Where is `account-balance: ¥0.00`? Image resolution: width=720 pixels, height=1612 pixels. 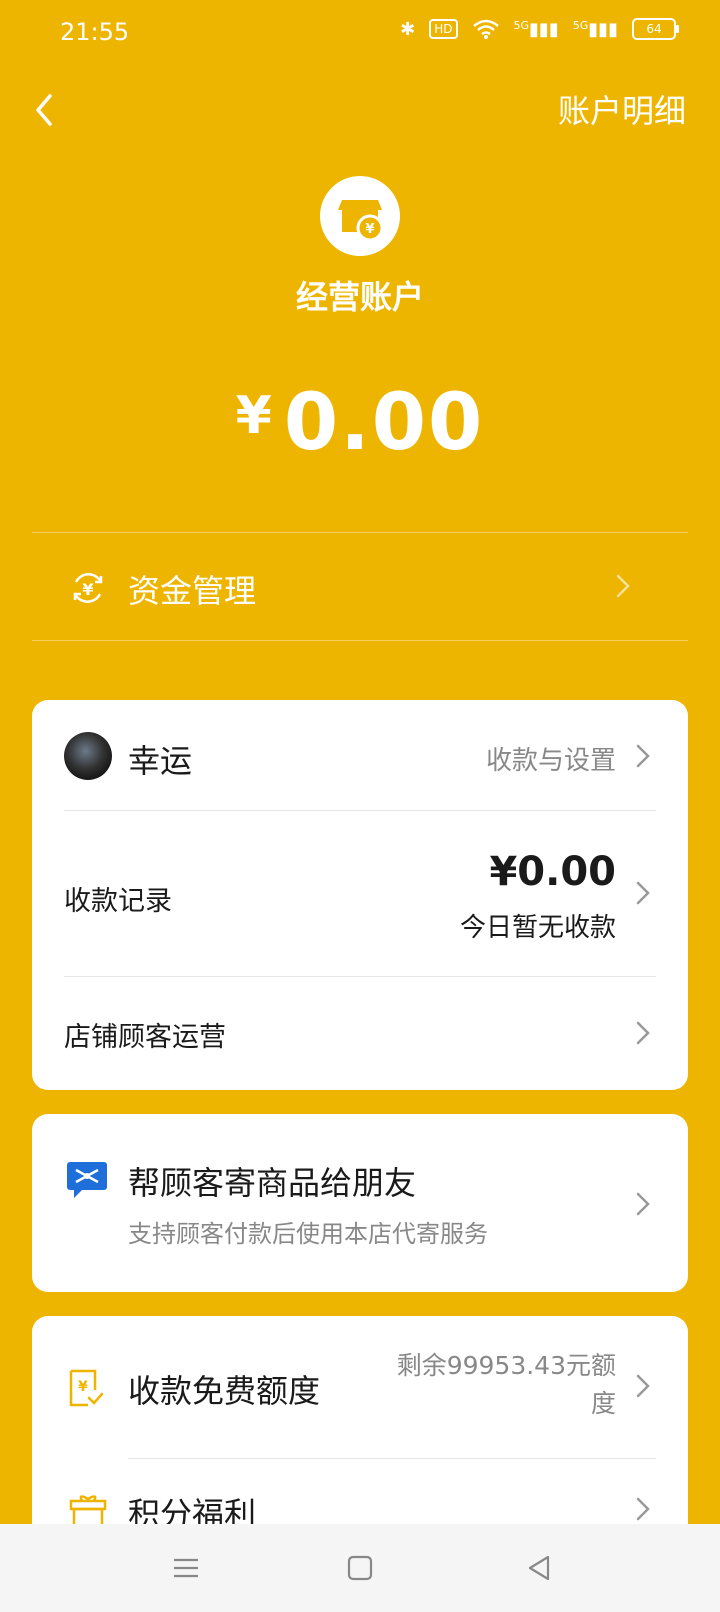 account-balance: ¥0.00 is located at coordinates (360, 423).